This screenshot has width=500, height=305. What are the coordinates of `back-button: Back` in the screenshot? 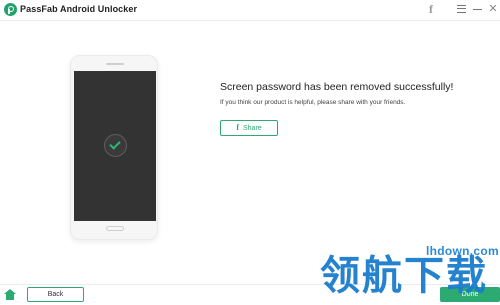 It's located at (55, 294).